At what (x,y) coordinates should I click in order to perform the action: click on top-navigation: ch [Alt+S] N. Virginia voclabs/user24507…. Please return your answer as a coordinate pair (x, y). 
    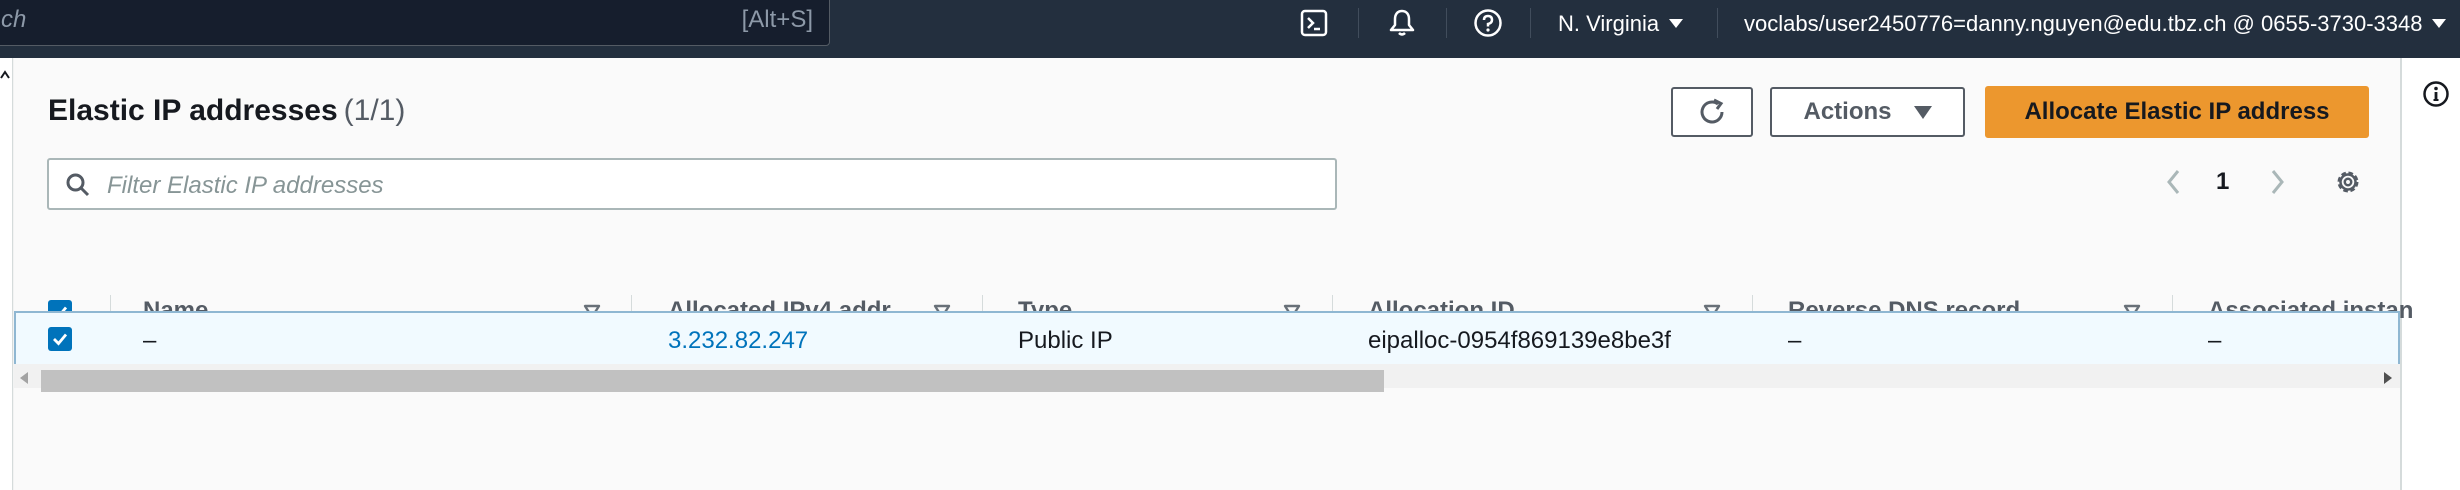
    Looking at the image, I should click on (1230, 29).